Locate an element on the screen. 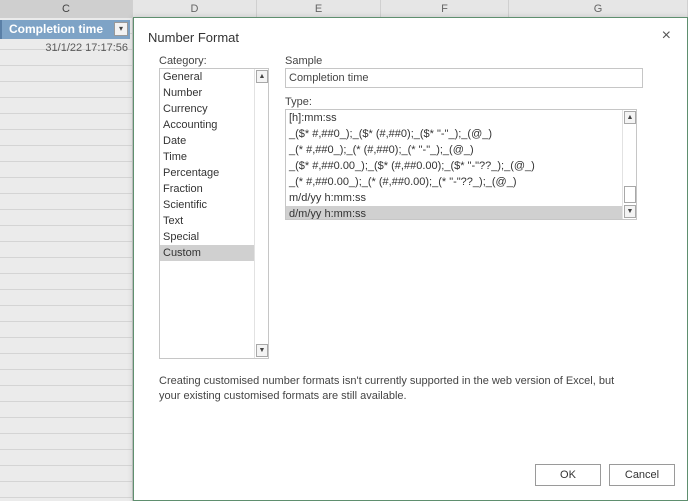 This screenshot has width=688, height=501. sample-label: Sample is located at coordinates (304, 61).